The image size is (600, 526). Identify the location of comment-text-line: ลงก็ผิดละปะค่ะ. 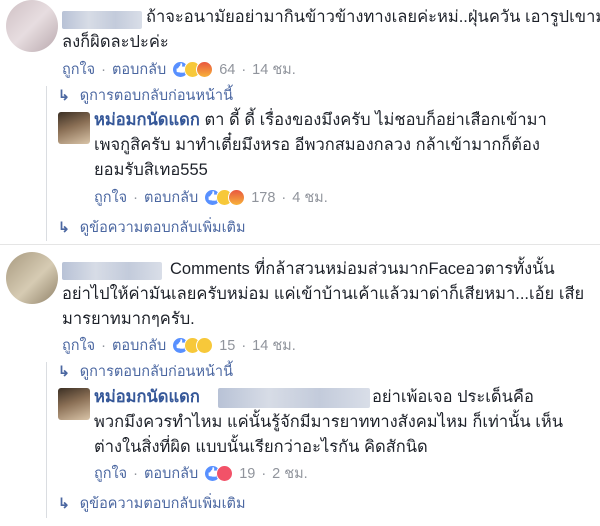
(115, 42).